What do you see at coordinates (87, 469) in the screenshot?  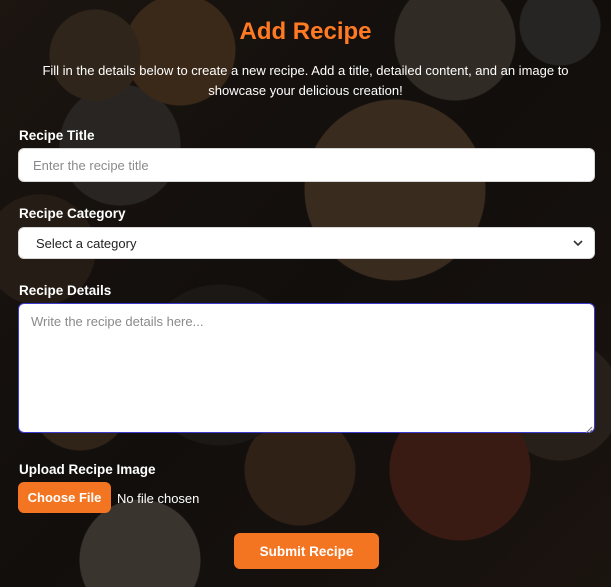 I see `upload-image-label: Upload Recipe Image` at bounding box center [87, 469].